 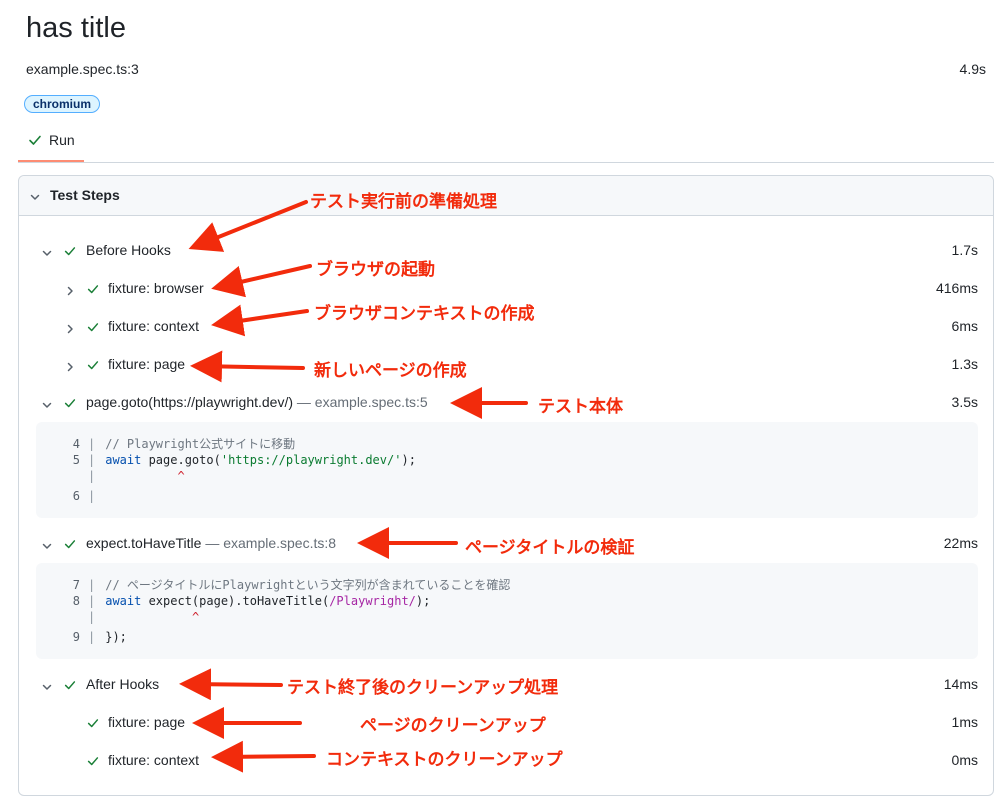 What do you see at coordinates (453, 725) in the screenshot?
I see `annotation-label: ページのクリーンアップ` at bounding box center [453, 725].